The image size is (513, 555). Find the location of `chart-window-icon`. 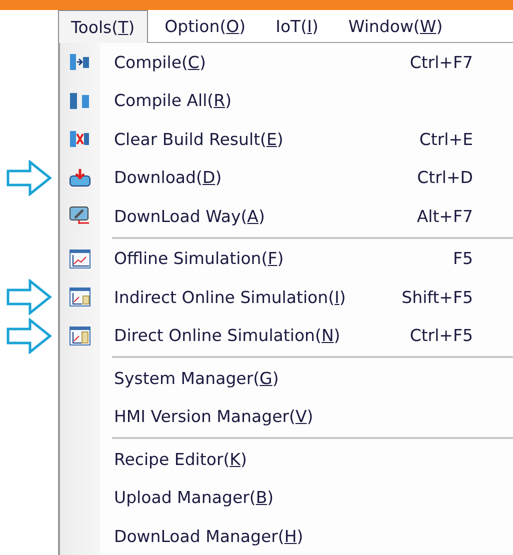

chart-window-icon is located at coordinates (80, 258).